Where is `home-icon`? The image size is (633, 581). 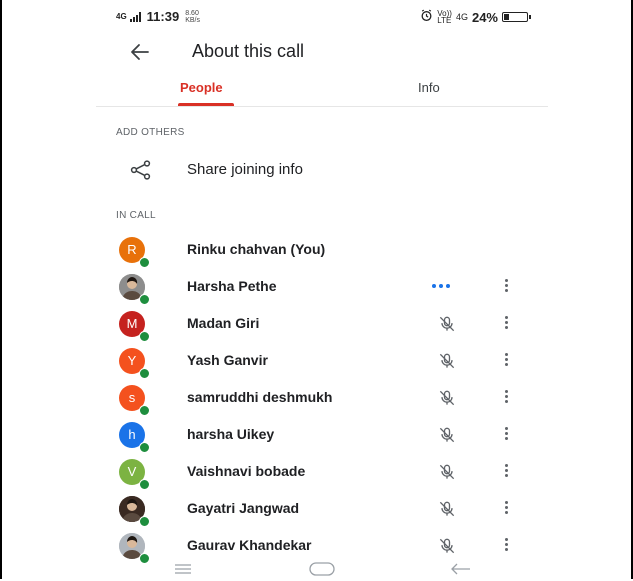 home-icon is located at coordinates (322, 571).